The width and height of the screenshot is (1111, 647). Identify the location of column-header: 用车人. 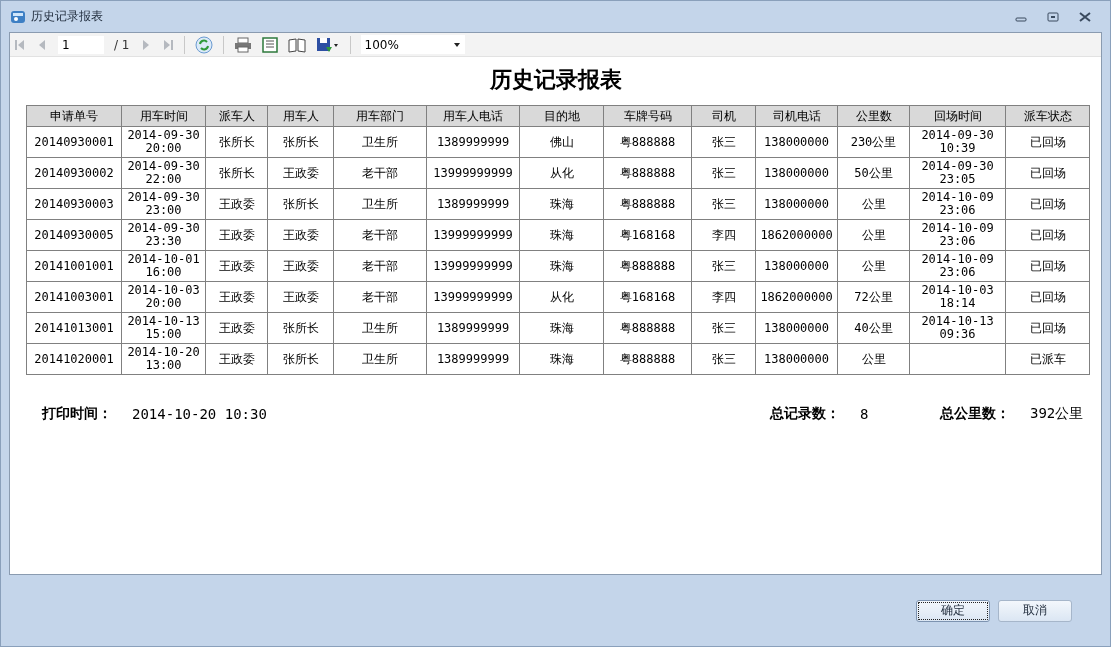
(300, 116).